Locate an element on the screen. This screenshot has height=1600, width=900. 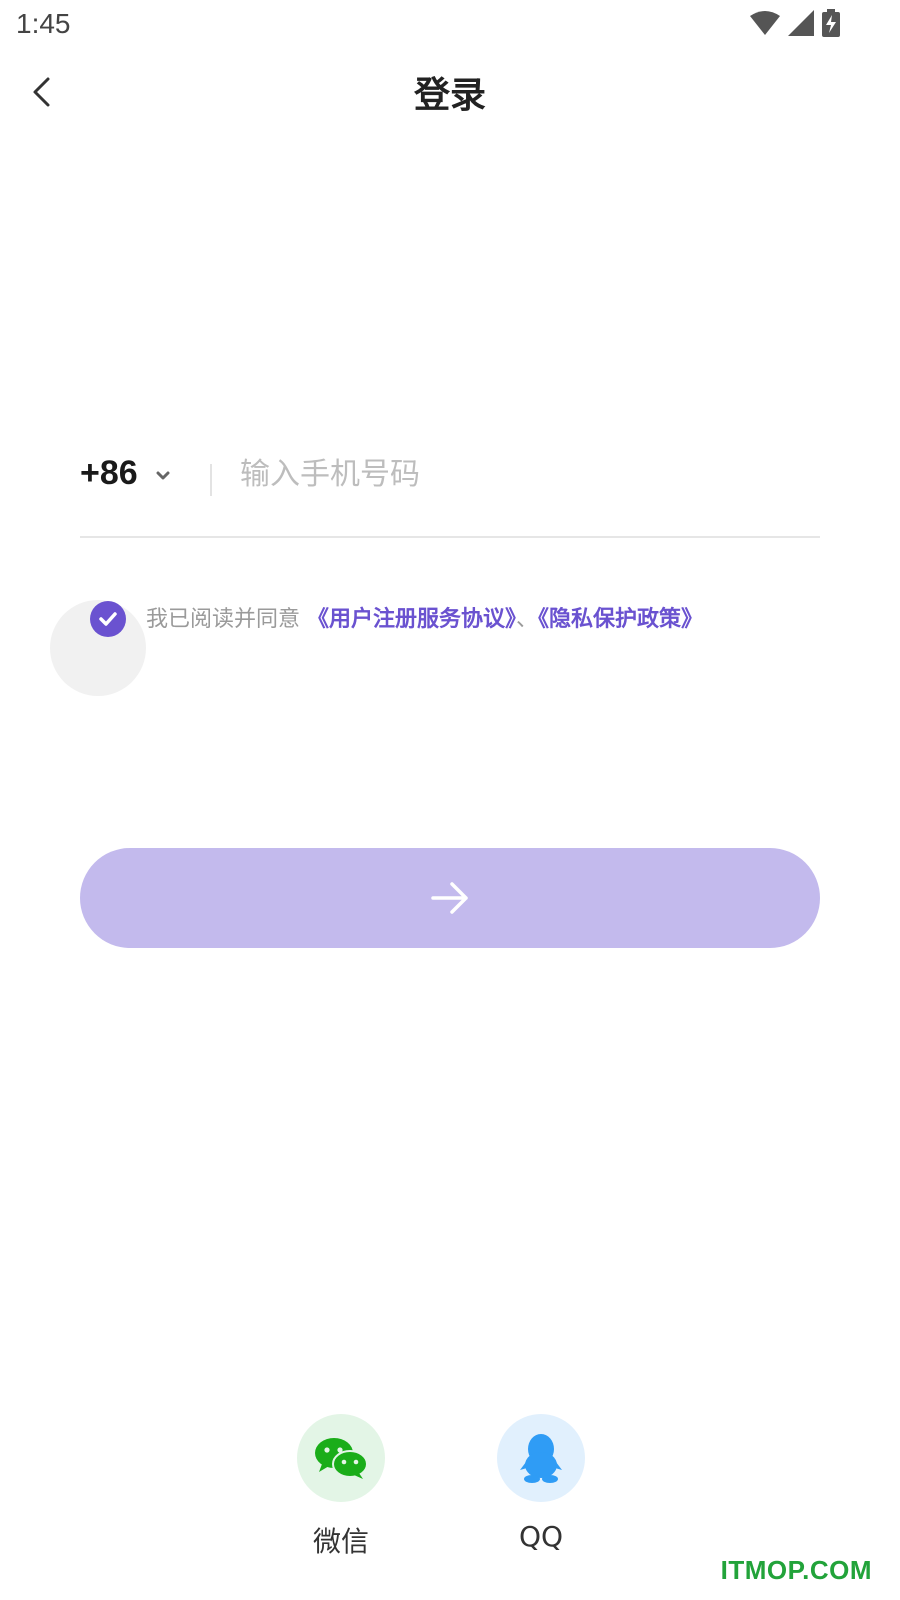
phone-number-input is located at coordinates (520, 474).